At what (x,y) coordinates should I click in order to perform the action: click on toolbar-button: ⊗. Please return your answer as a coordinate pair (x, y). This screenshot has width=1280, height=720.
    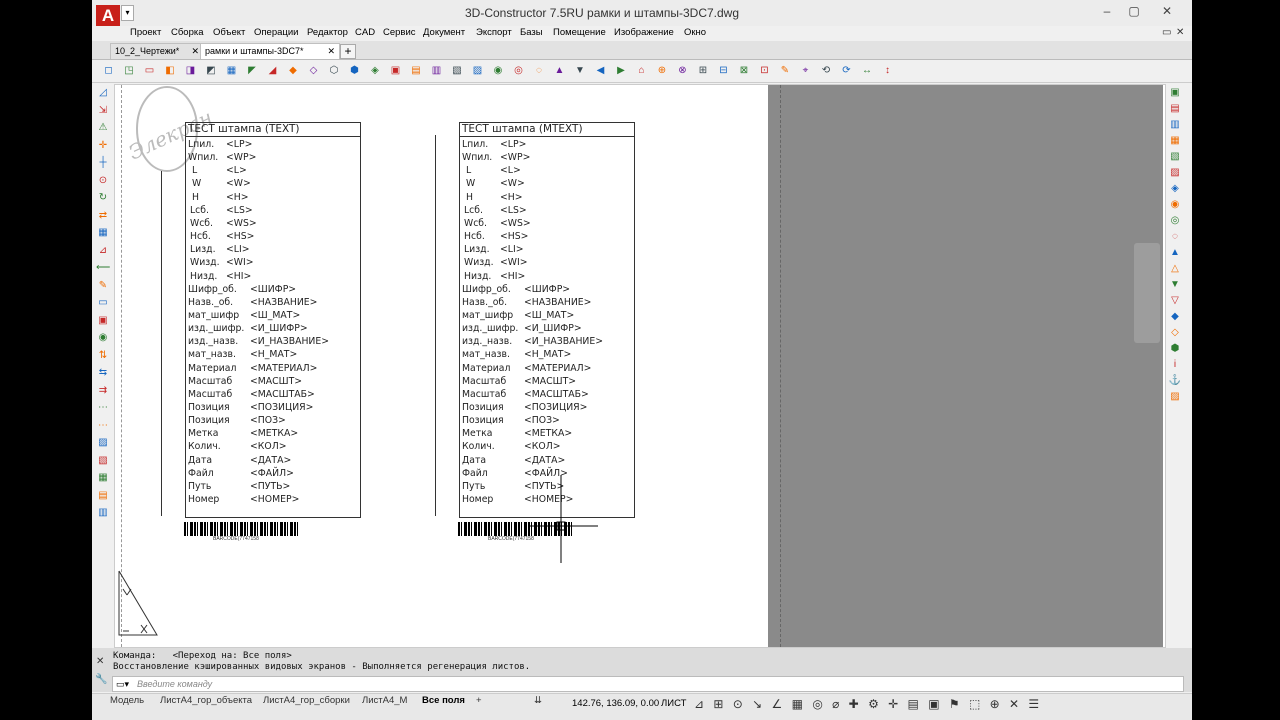
    Looking at the image, I should click on (682, 70).